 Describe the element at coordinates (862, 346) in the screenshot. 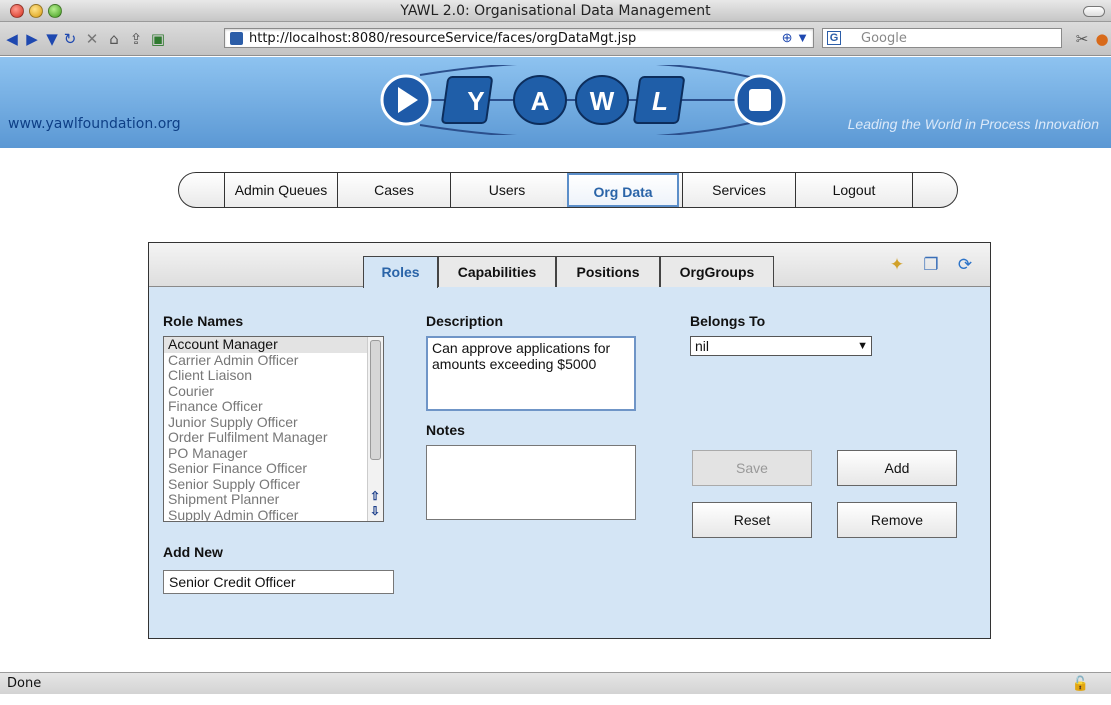

I see `chevron-down-icon: ▼` at that location.